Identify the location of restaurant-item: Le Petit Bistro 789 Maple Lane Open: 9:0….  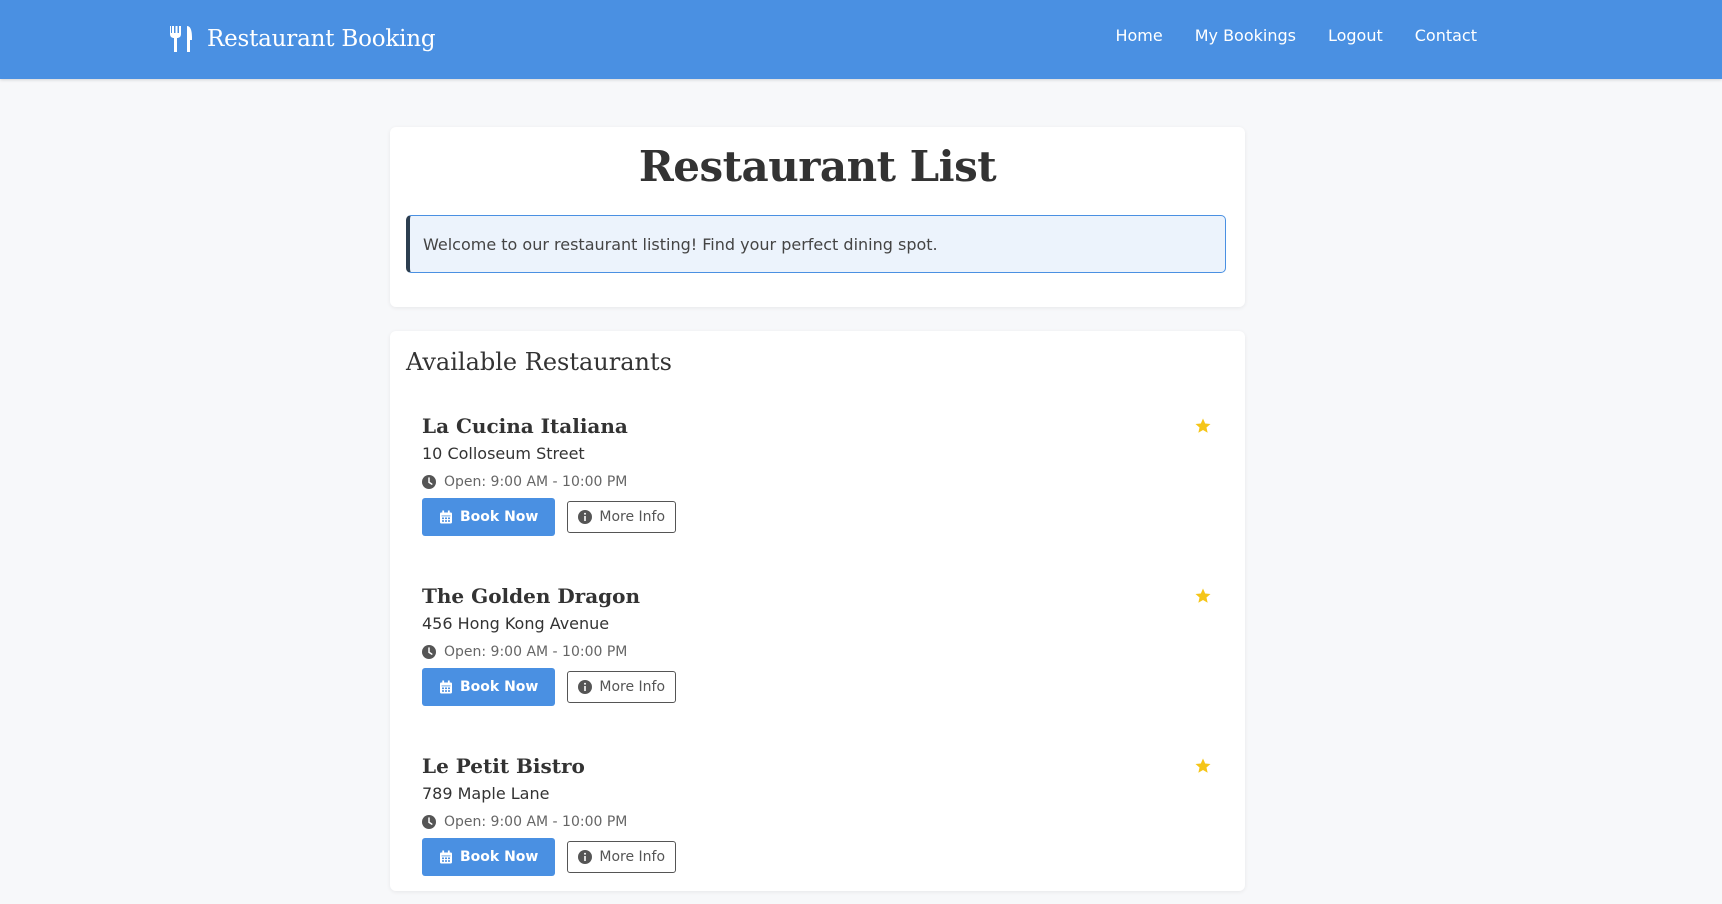
(817, 829).